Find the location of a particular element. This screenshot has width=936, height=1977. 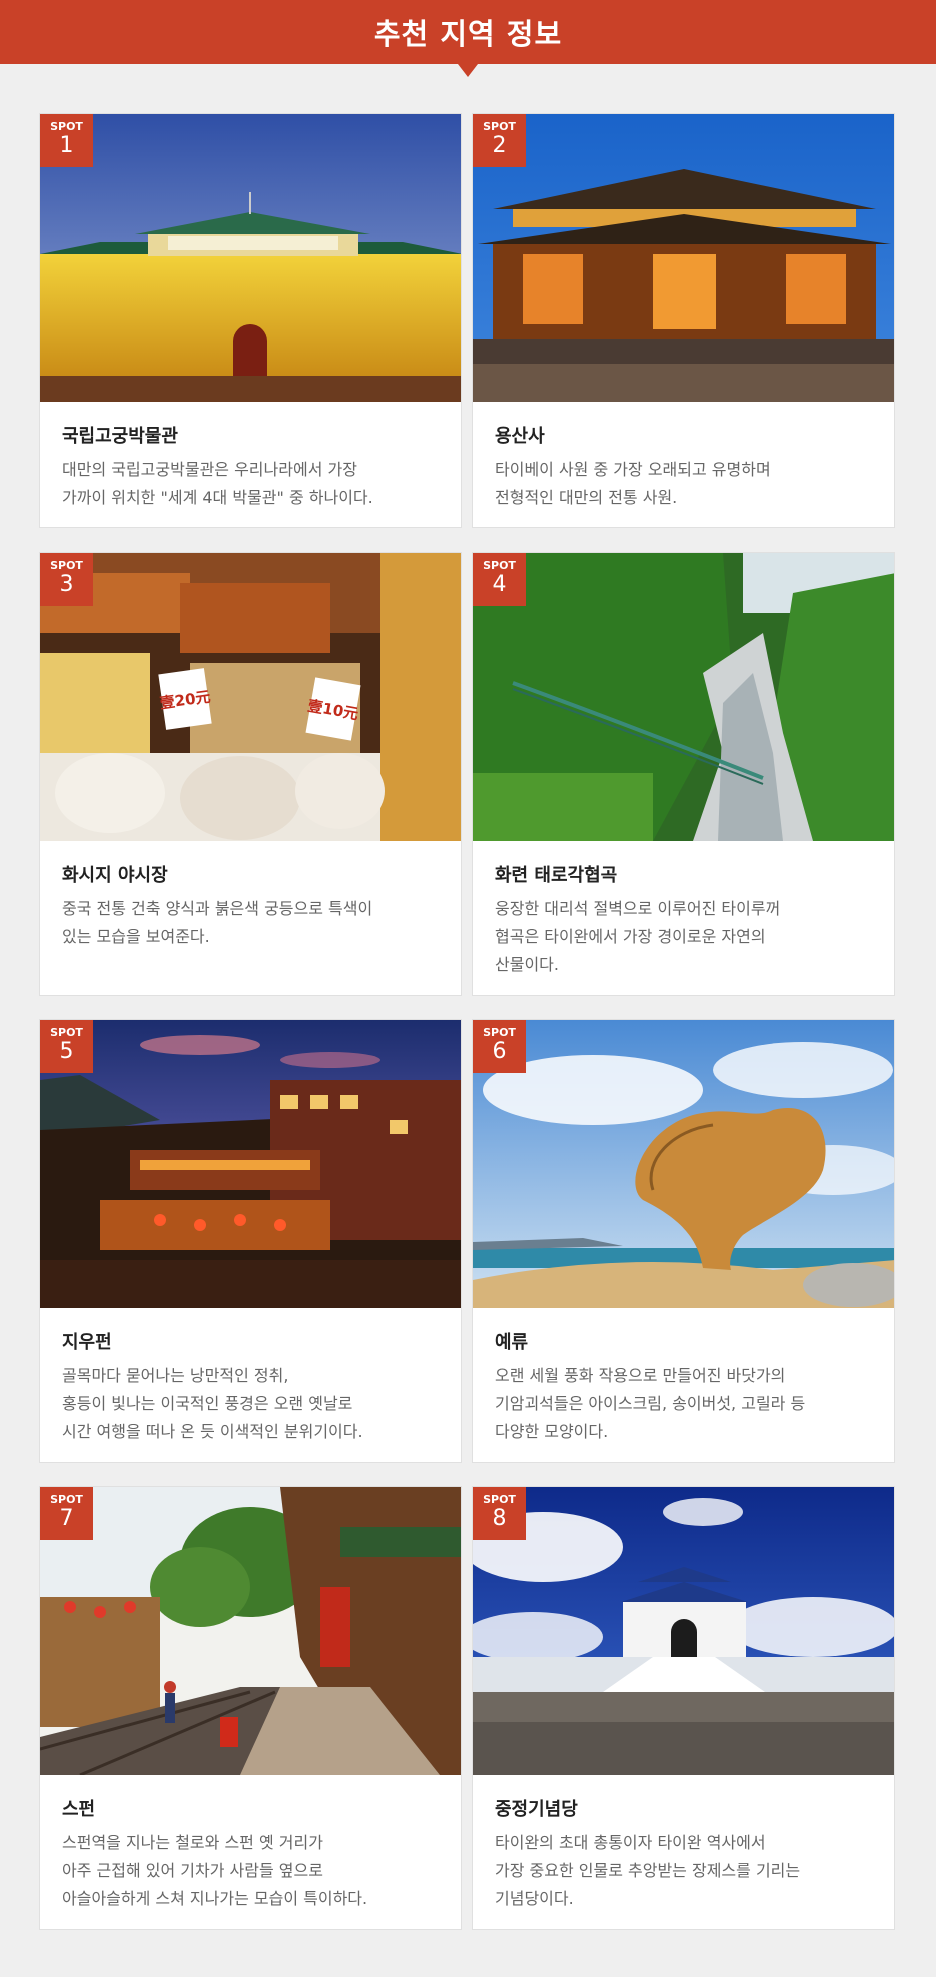

spot-number: 8 is located at coordinates (499, 1518).